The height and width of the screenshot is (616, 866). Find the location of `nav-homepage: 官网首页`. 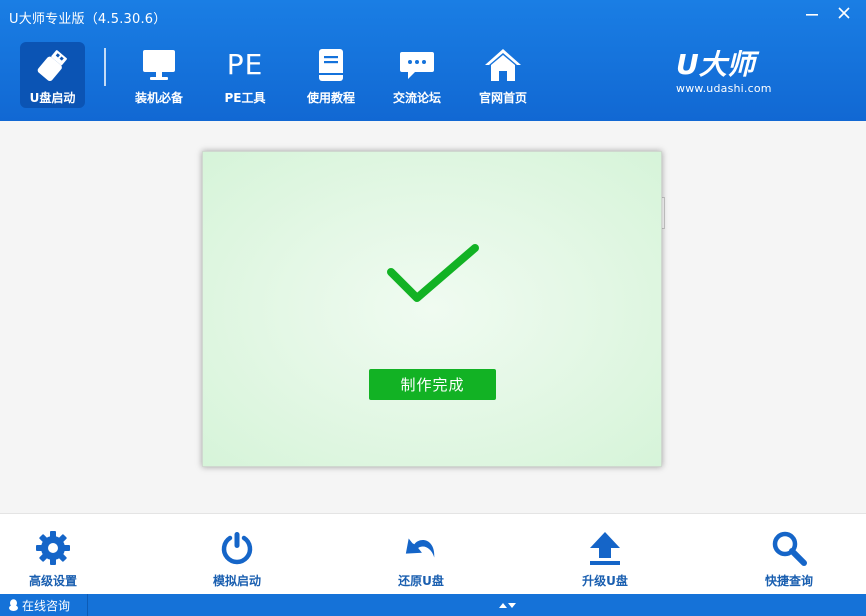

nav-homepage: 官网首页 is located at coordinates (503, 75).